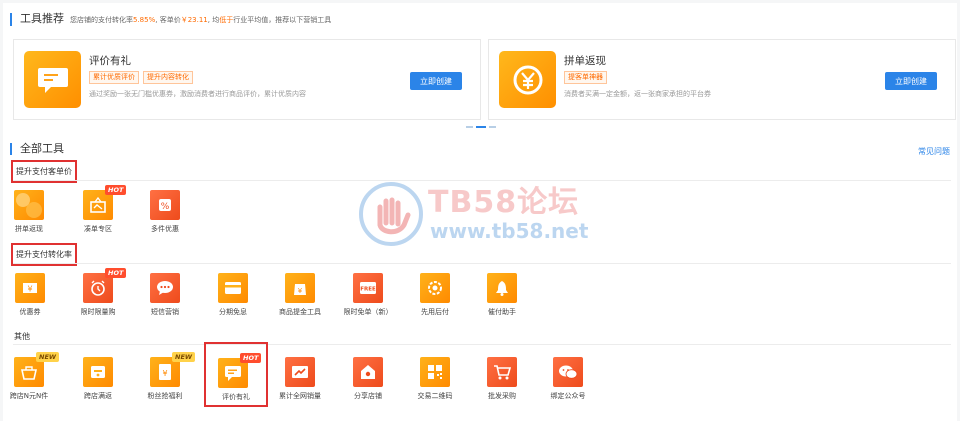  Describe the element at coordinates (168, 77) in the screenshot. I see `card-tag: 提升内容转化` at that location.